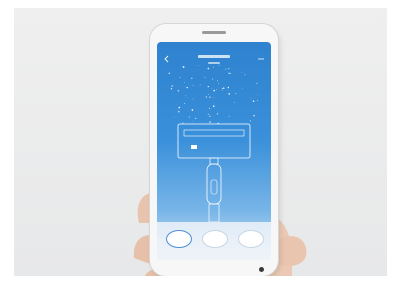 Image resolution: width=401 pixels, height=284 pixels. Describe the element at coordinates (194, 147) in the screenshot. I see `vacuum-brush-mark` at that location.